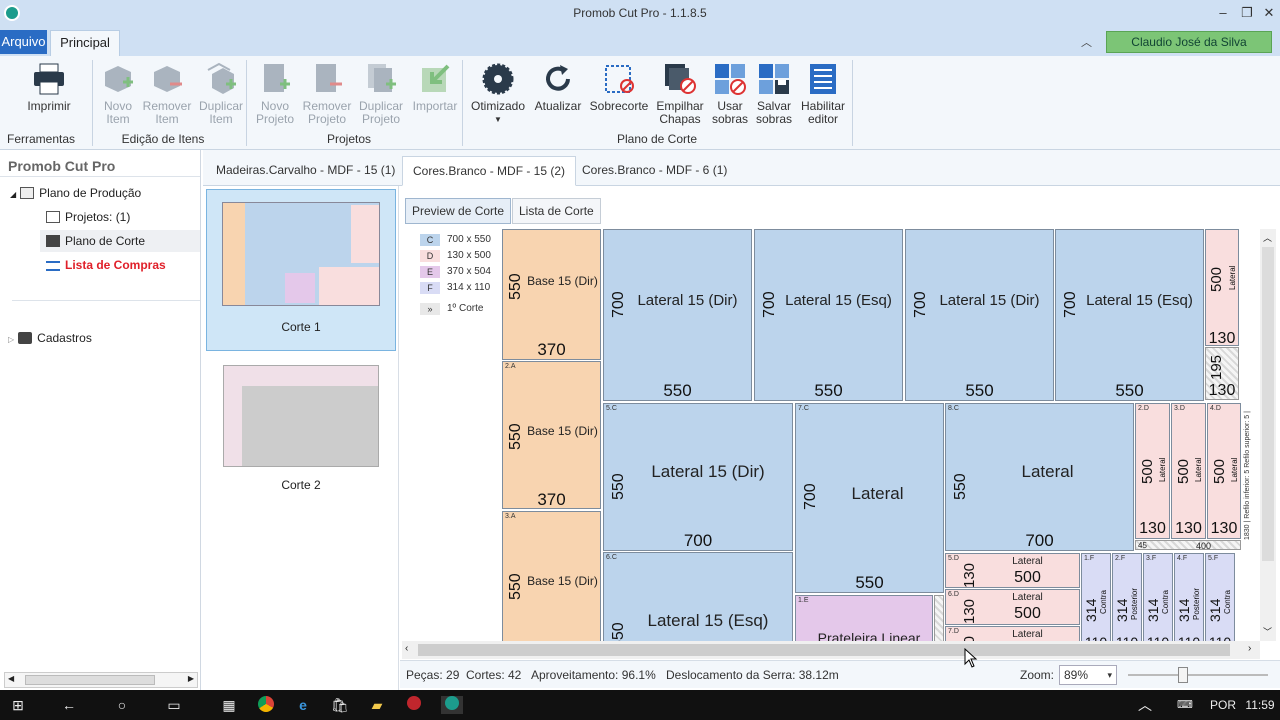 The width and height of the screenshot is (1280, 720). Describe the element at coordinates (18, 705) in the screenshot. I see `windows-start-icon: ⊞` at that location.